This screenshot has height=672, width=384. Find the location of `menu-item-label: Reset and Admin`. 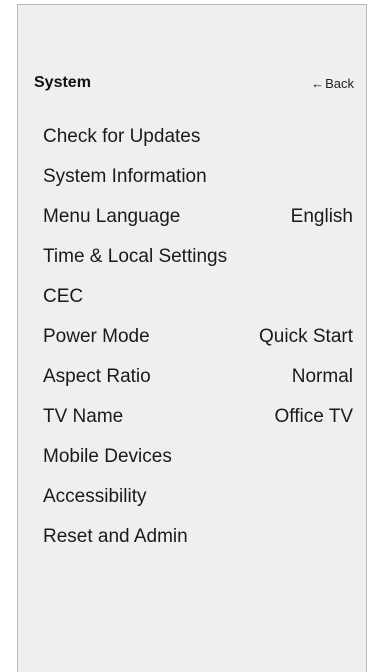

menu-item-label: Reset and Admin is located at coordinates (115, 536).